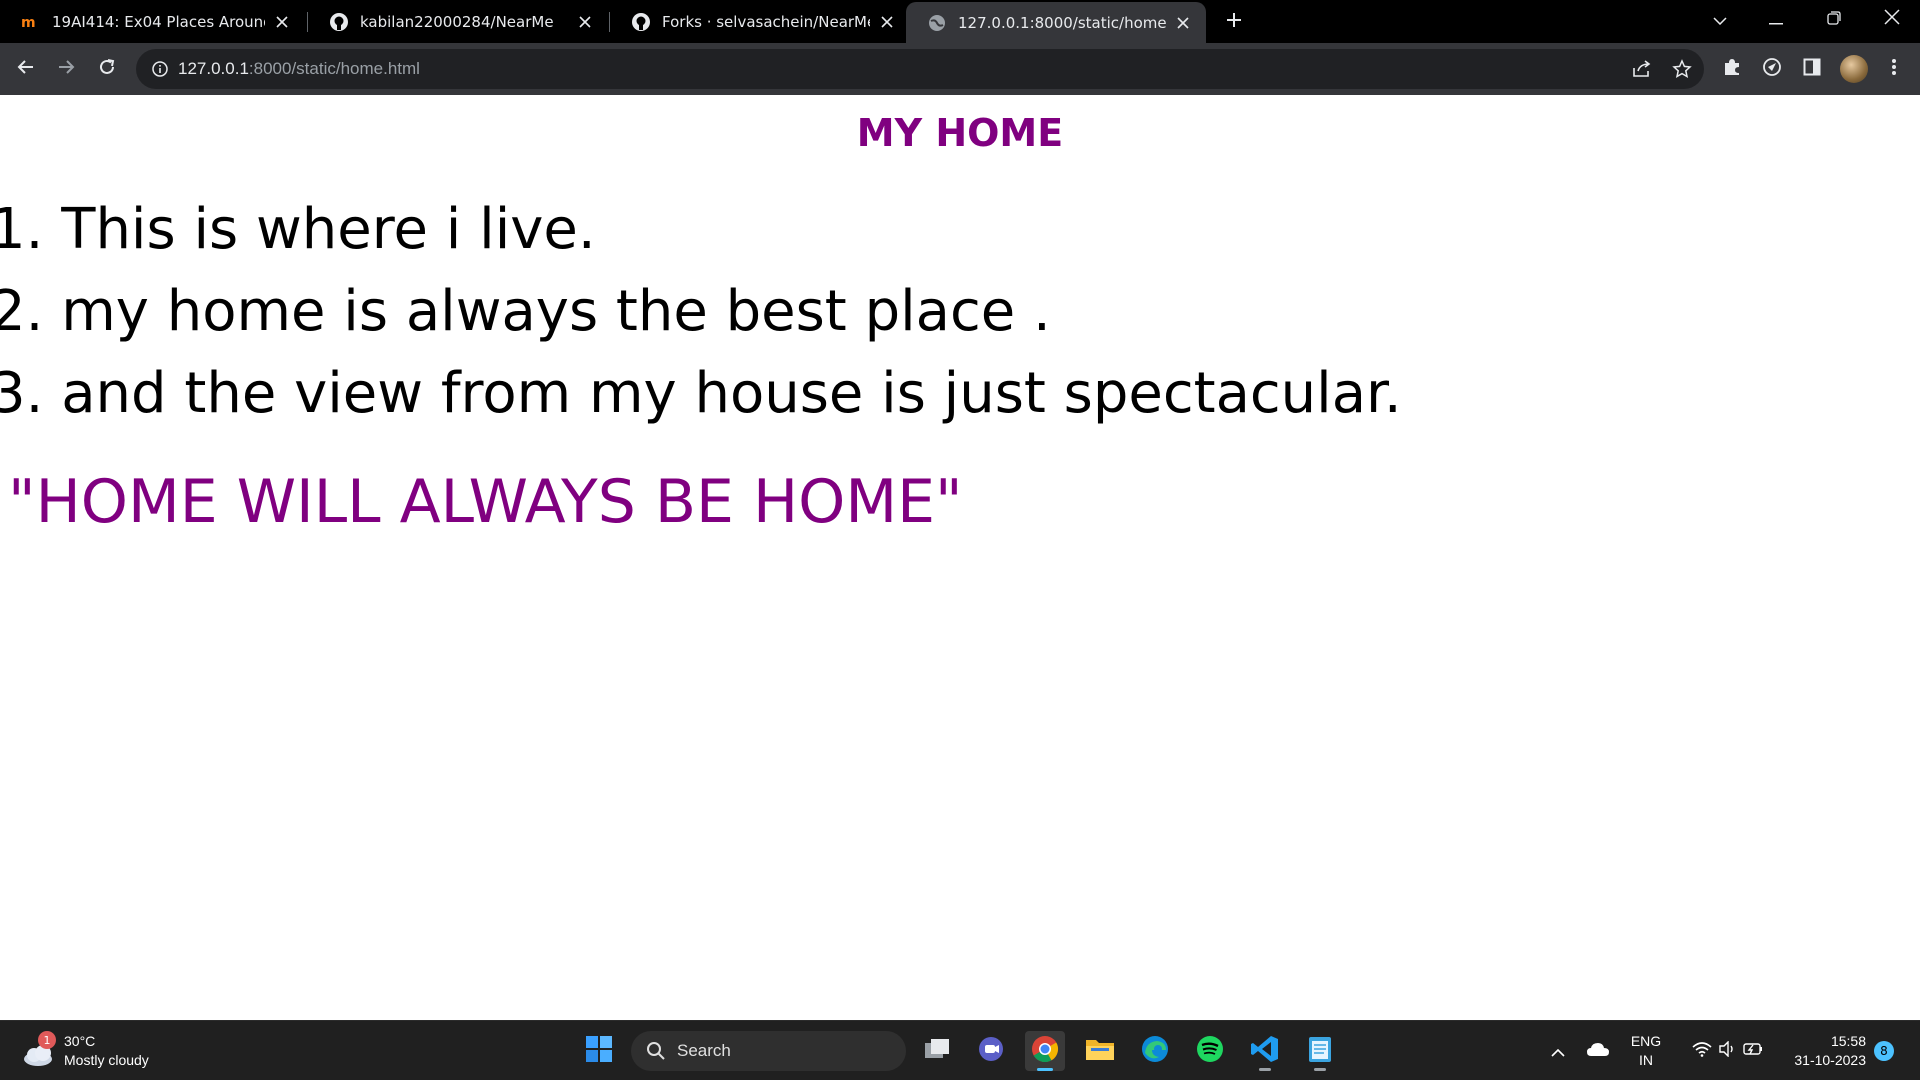 Image resolution: width=1920 pixels, height=1080 pixels. Describe the element at coordinates (766, 22) in the screenshot. I see `tab-title: Forks · selvasachein/NearMe` at that location.